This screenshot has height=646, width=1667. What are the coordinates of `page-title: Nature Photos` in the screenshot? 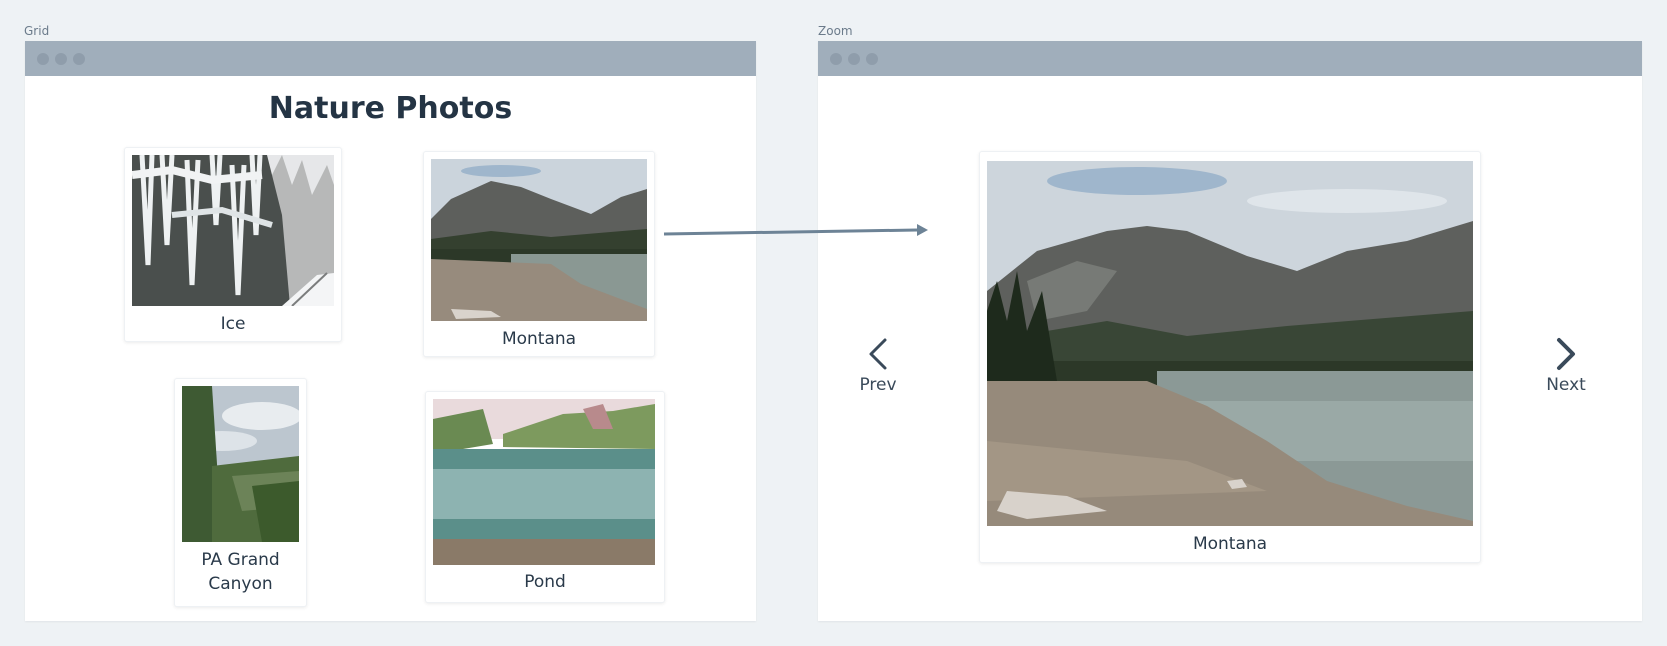 It's located at (390, 108).